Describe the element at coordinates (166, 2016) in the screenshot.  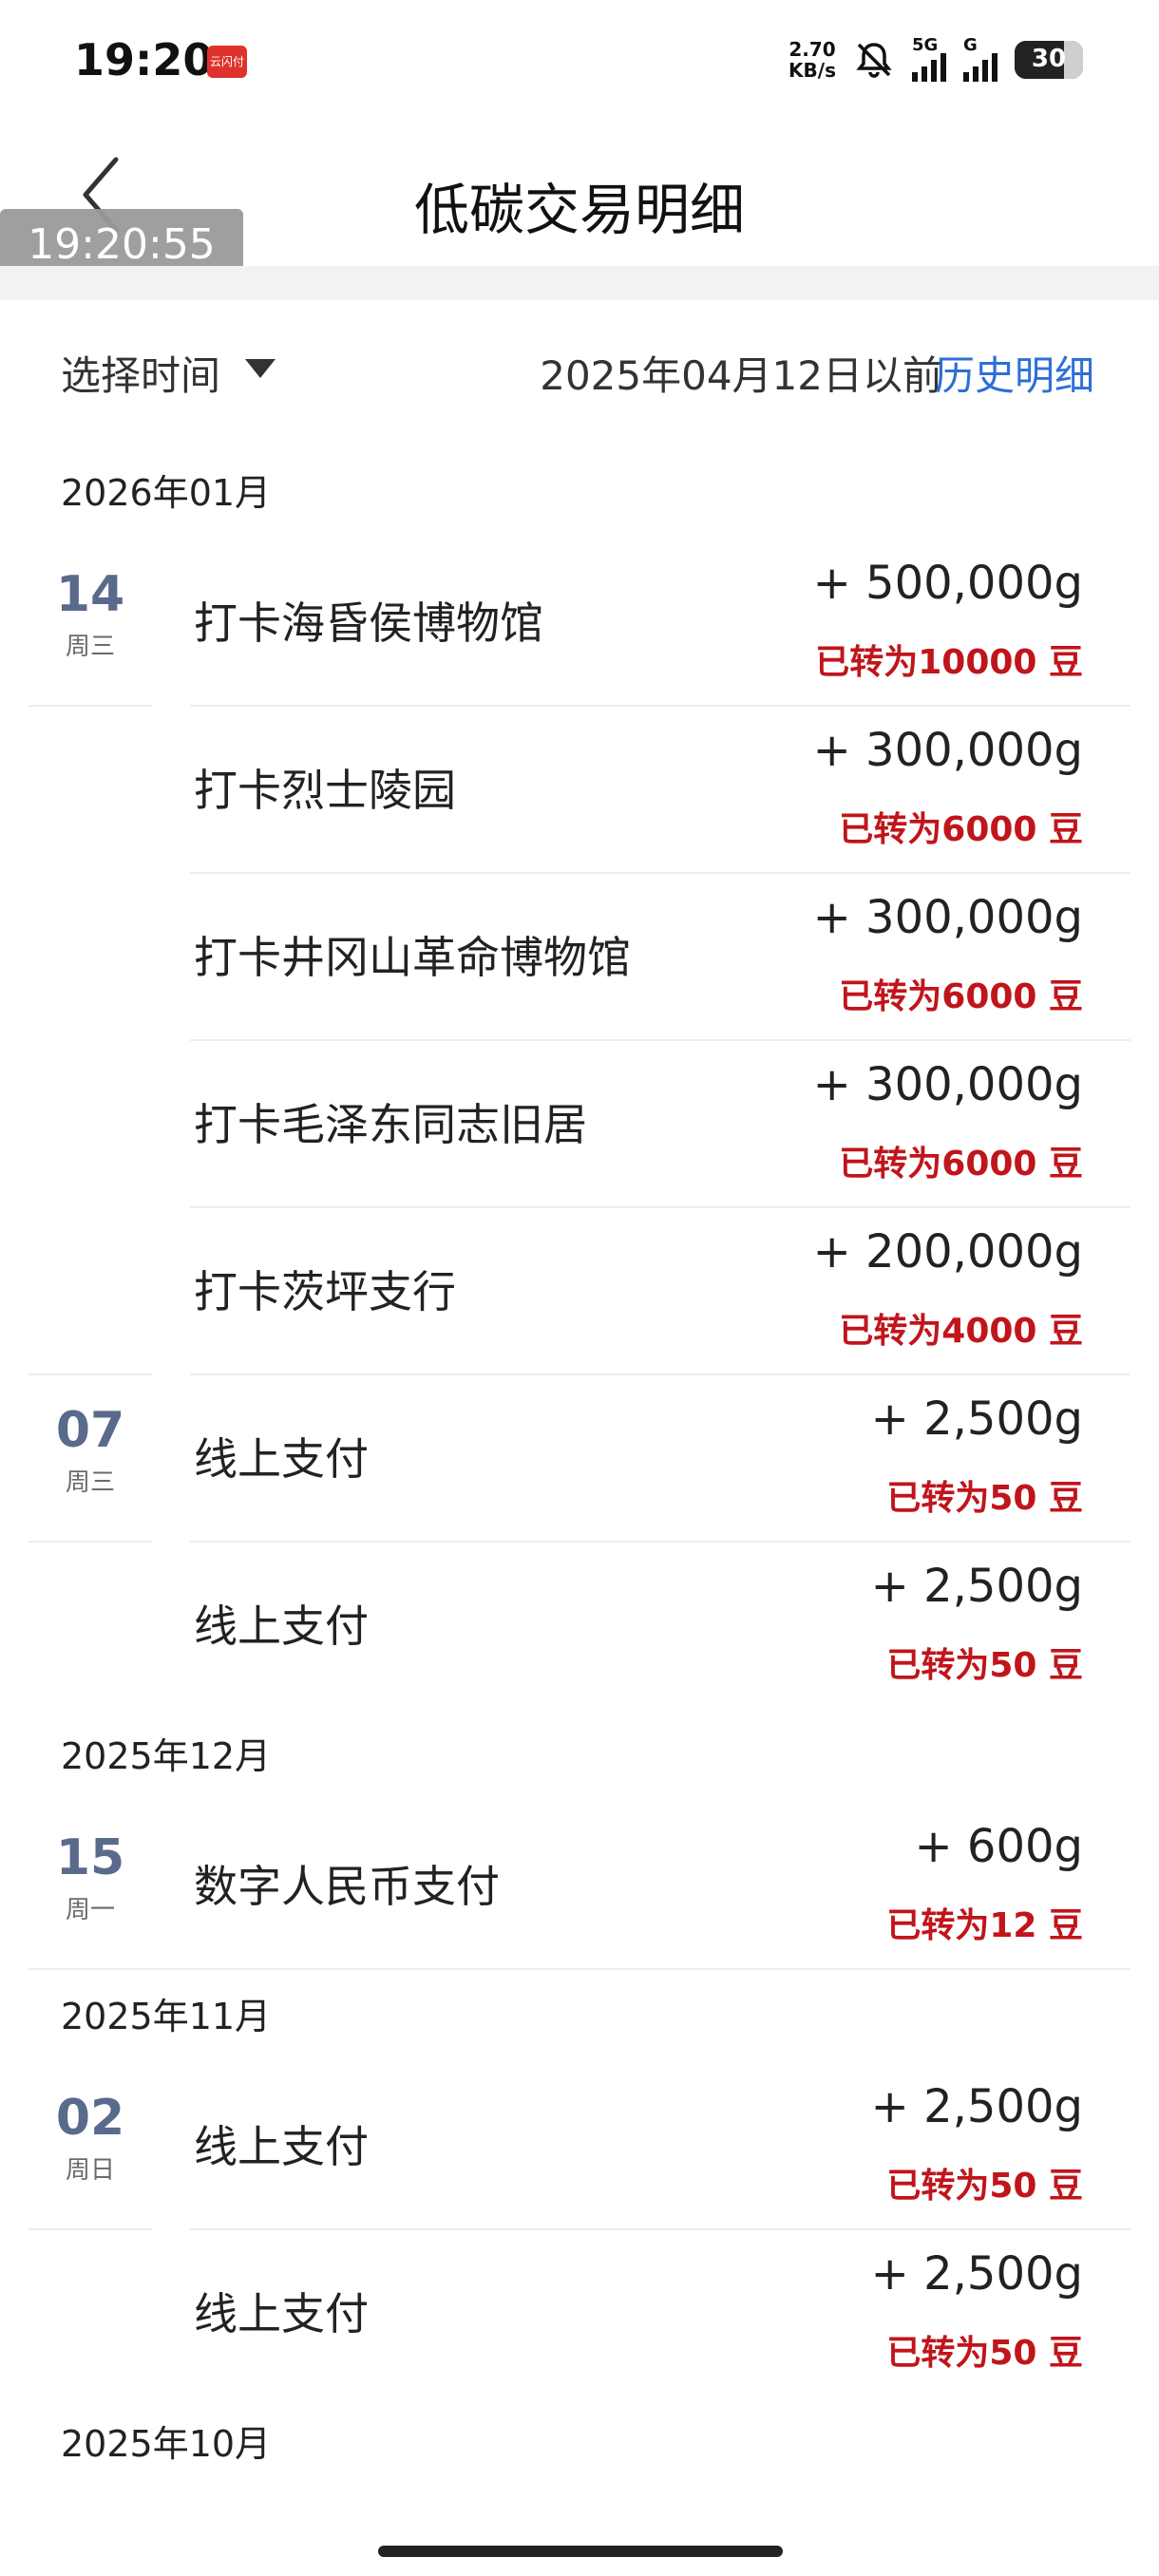
I see `month-header: 2025年11月` at that location.